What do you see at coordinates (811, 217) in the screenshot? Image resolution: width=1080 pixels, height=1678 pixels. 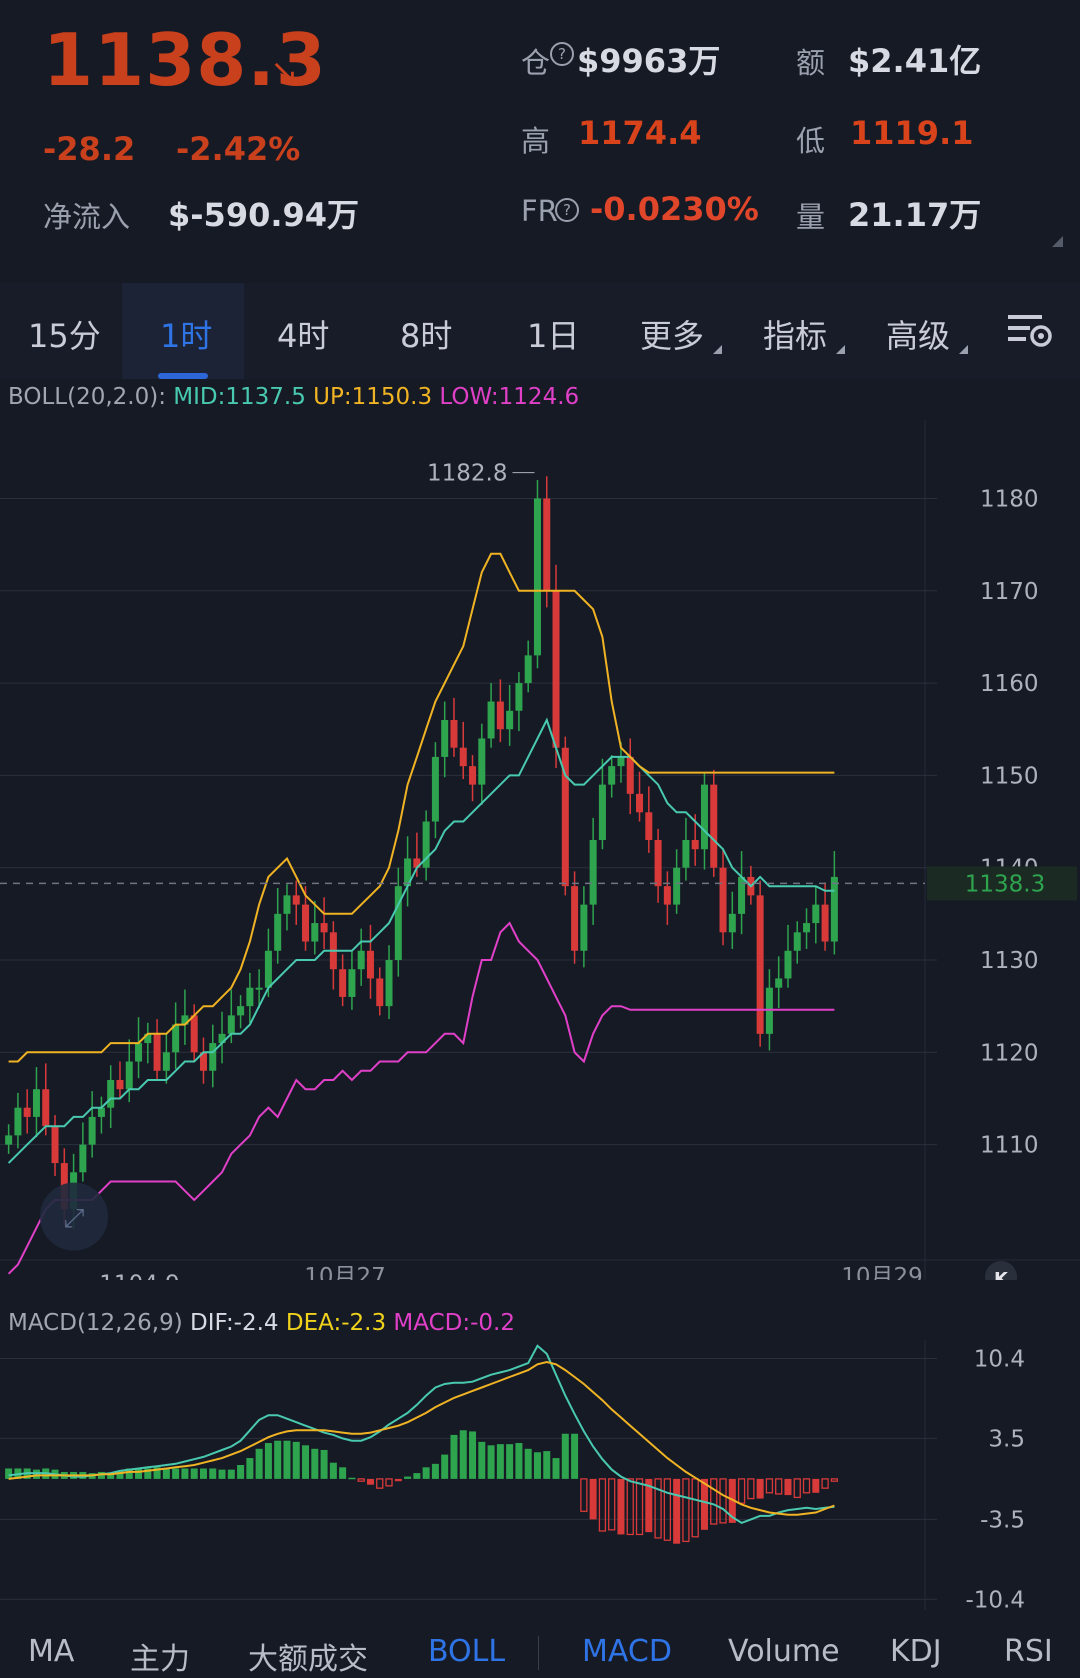 I see `volume-label: 量` at bounding box center [811, 217].